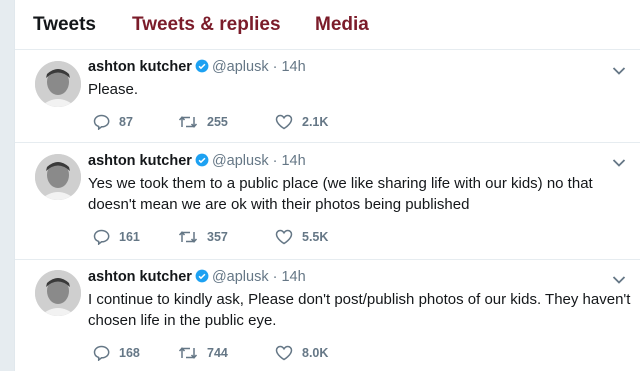 Image resolution: width=640 pixels, height=371 pixels. I want to click on like-action: 5.5K, so click(301, 237).